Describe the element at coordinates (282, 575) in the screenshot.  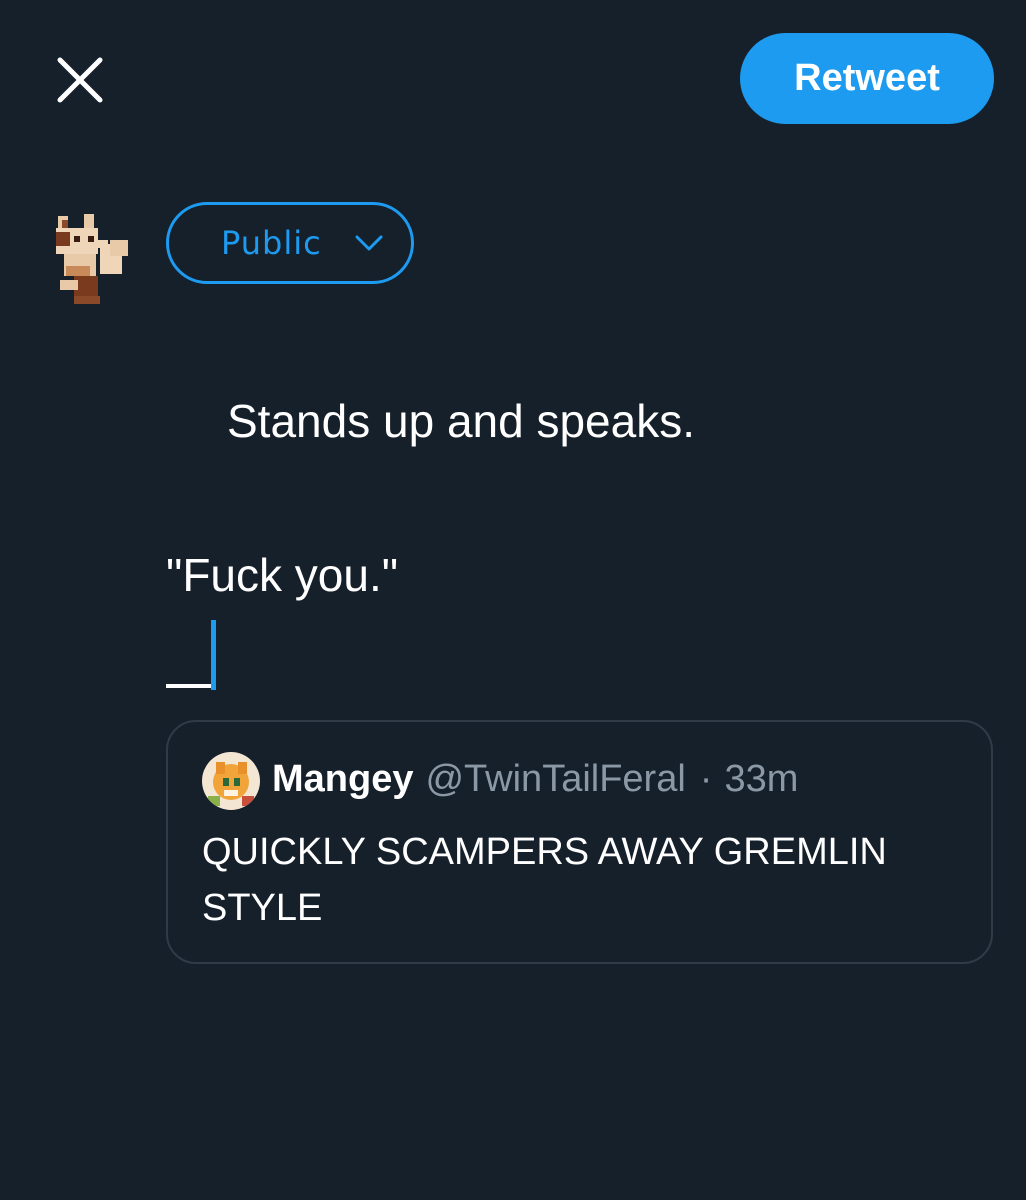
I see `compose-text-line-2: "Fuck you."` at that location.